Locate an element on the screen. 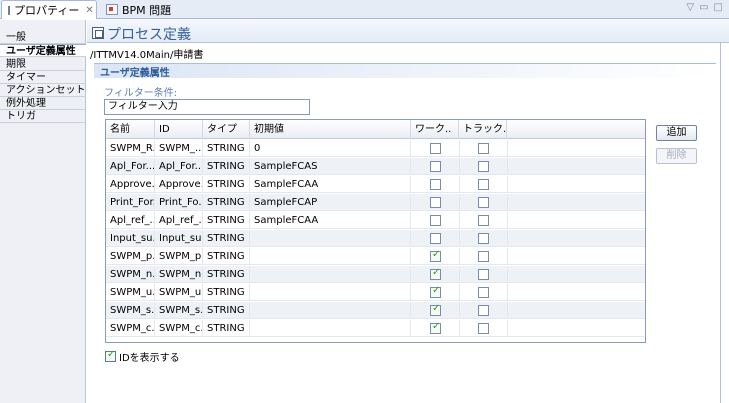 The image size is (729, 403). table-row: SWPM_R...SWPM_...STRING0 is located at coordinates (375, 148).